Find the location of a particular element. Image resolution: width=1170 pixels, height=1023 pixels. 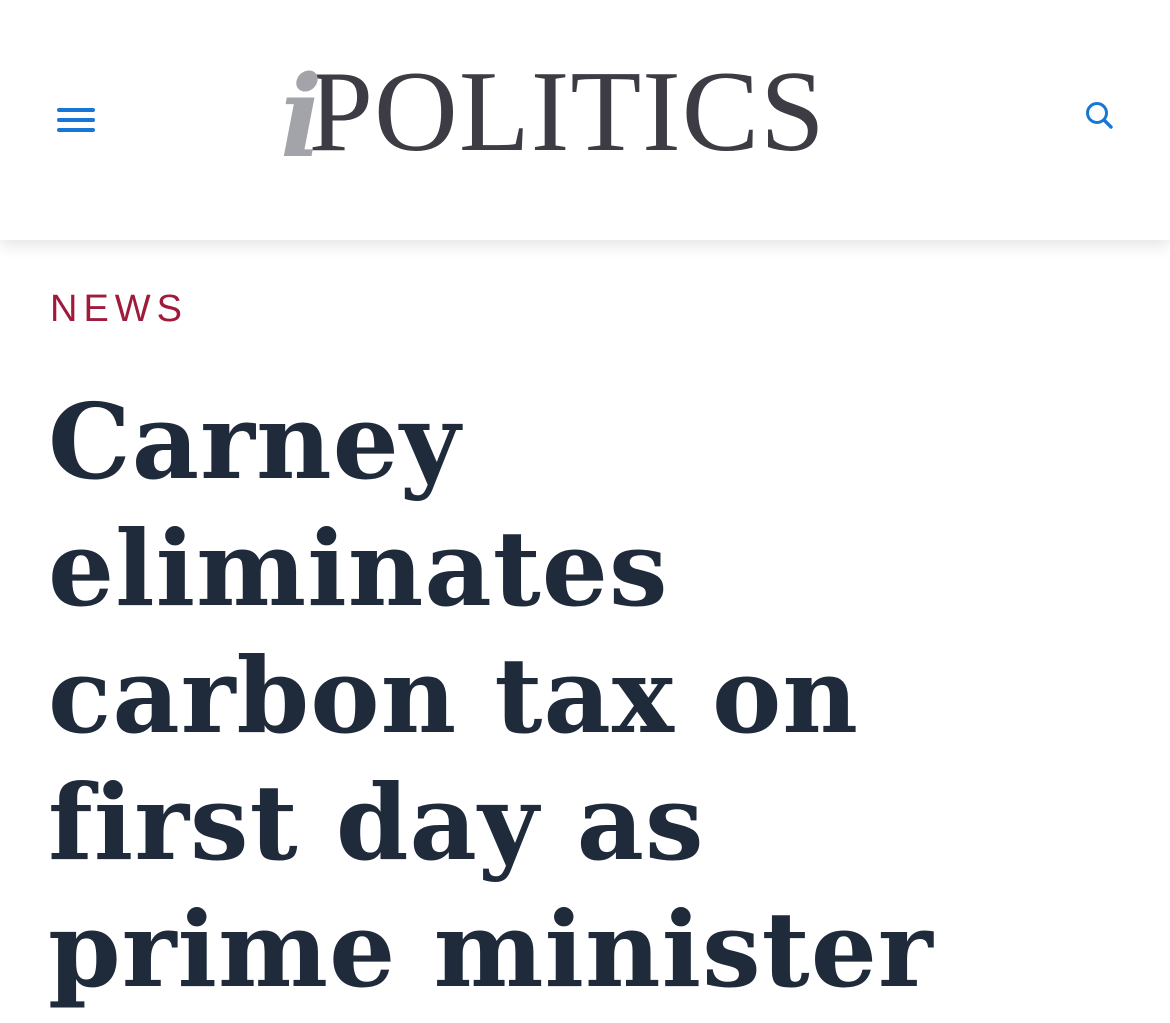

search-button is located at coordinates (1100, 116).